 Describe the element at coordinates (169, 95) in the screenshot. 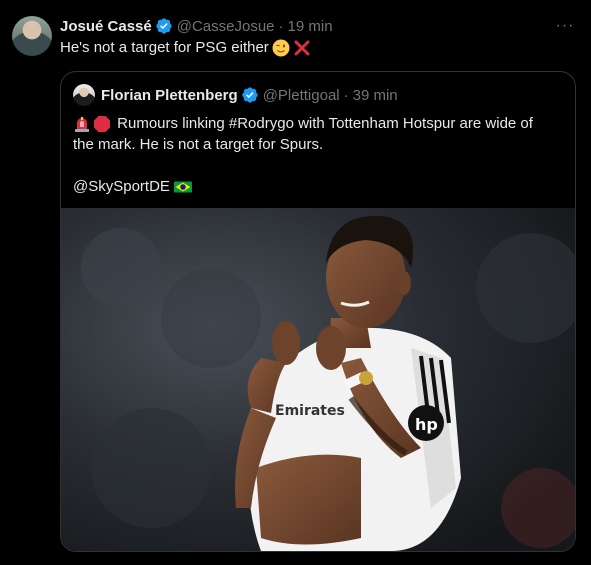

I see `quoted-author-name: Florian Plettenberg` at that location.